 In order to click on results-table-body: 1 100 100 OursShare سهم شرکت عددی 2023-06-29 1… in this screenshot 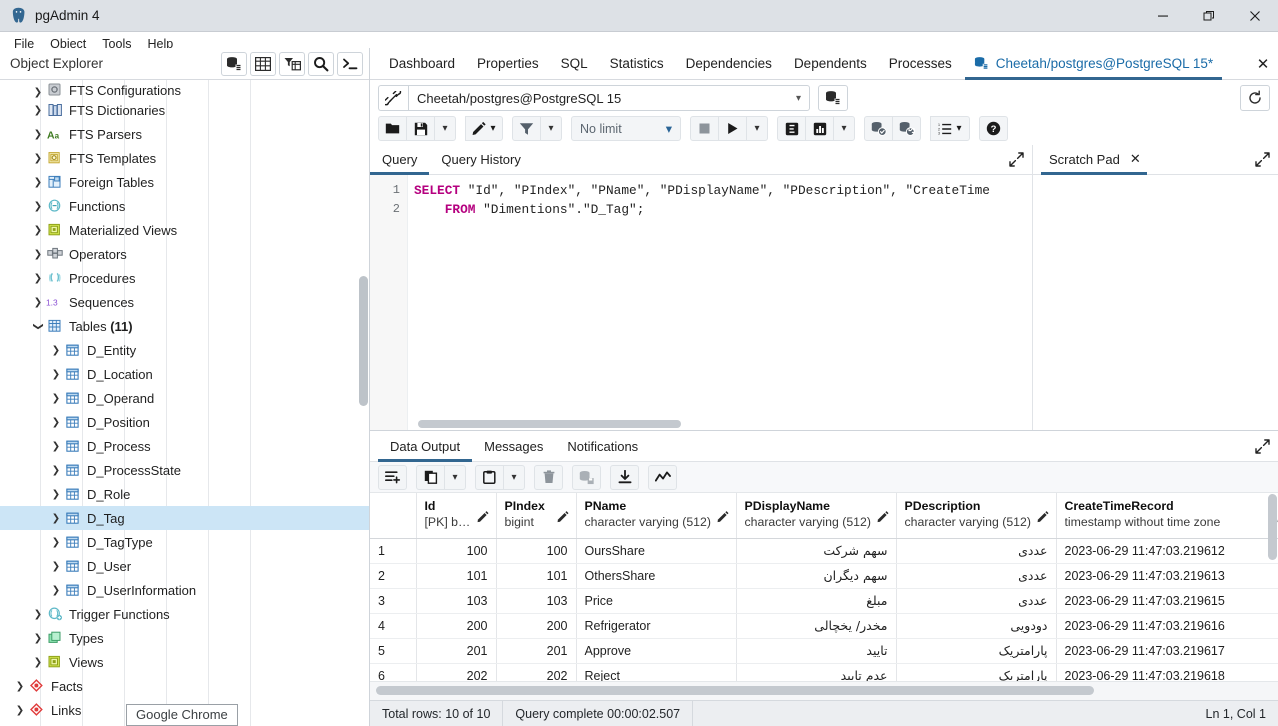, I will do `click(824, 609)`.